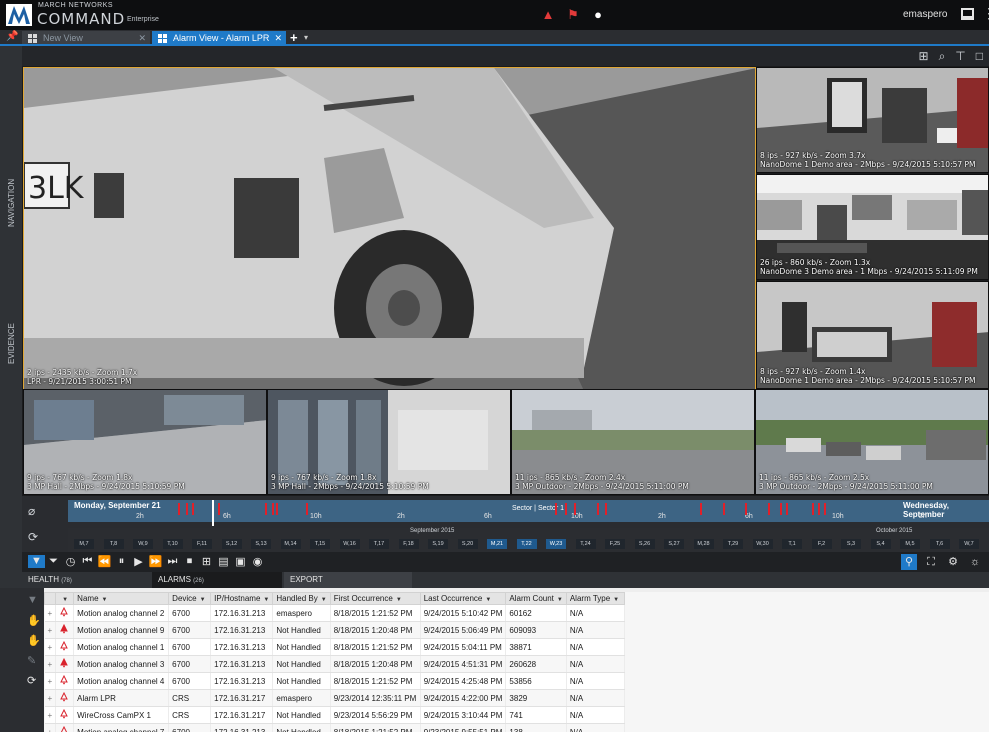 This screenshot has width=989, height=732. What do you see at coordinates (261, 544) in the screenshot?
I see `date-cell: S,13` at bounding box center [261, 544].